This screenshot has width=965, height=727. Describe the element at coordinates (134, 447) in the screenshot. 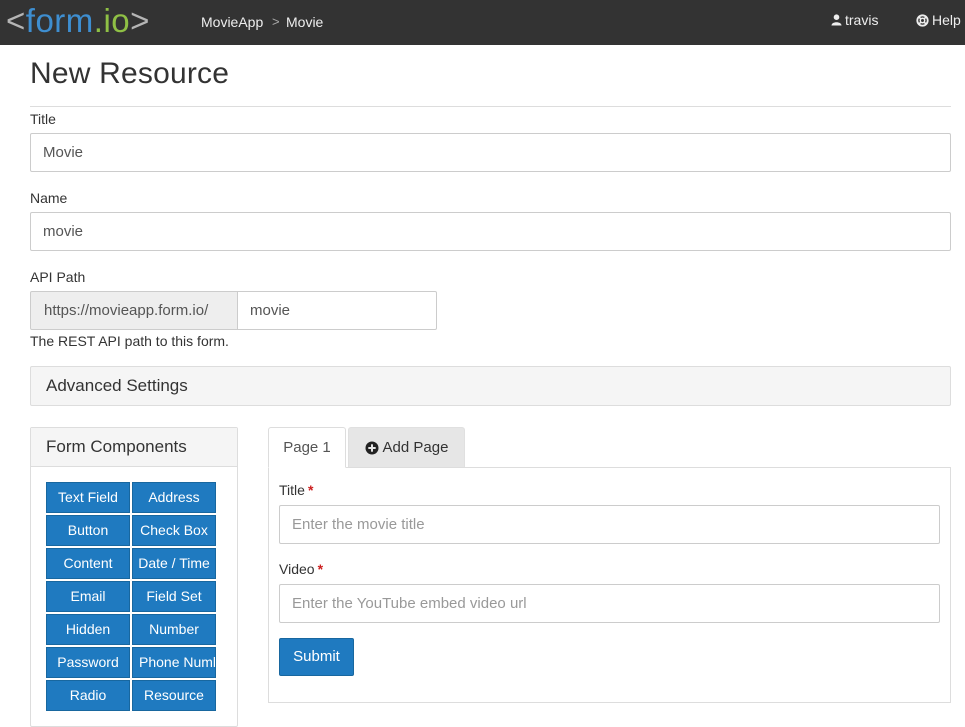

I see `form-components-heading: Form Components` at that location.